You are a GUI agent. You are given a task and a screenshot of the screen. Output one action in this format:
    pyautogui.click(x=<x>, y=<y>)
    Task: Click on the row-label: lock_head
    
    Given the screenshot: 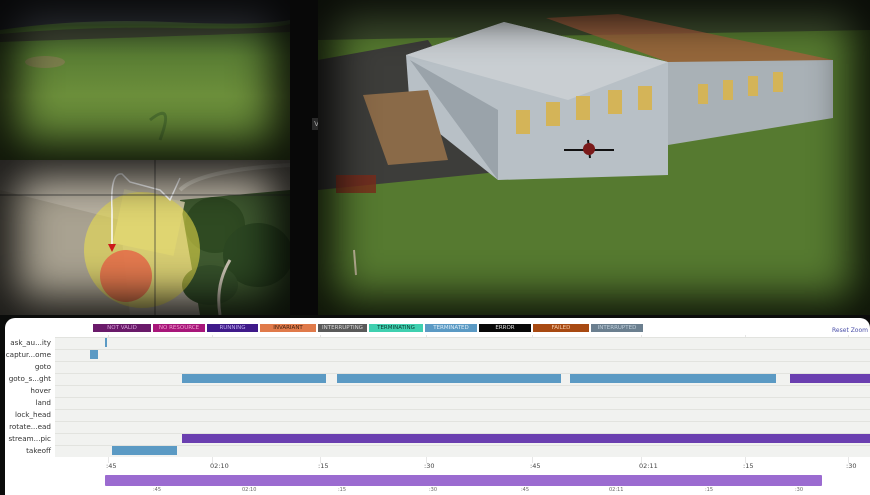 What is the action you would take?
    pyautogui.click(x=32, y=414)
    